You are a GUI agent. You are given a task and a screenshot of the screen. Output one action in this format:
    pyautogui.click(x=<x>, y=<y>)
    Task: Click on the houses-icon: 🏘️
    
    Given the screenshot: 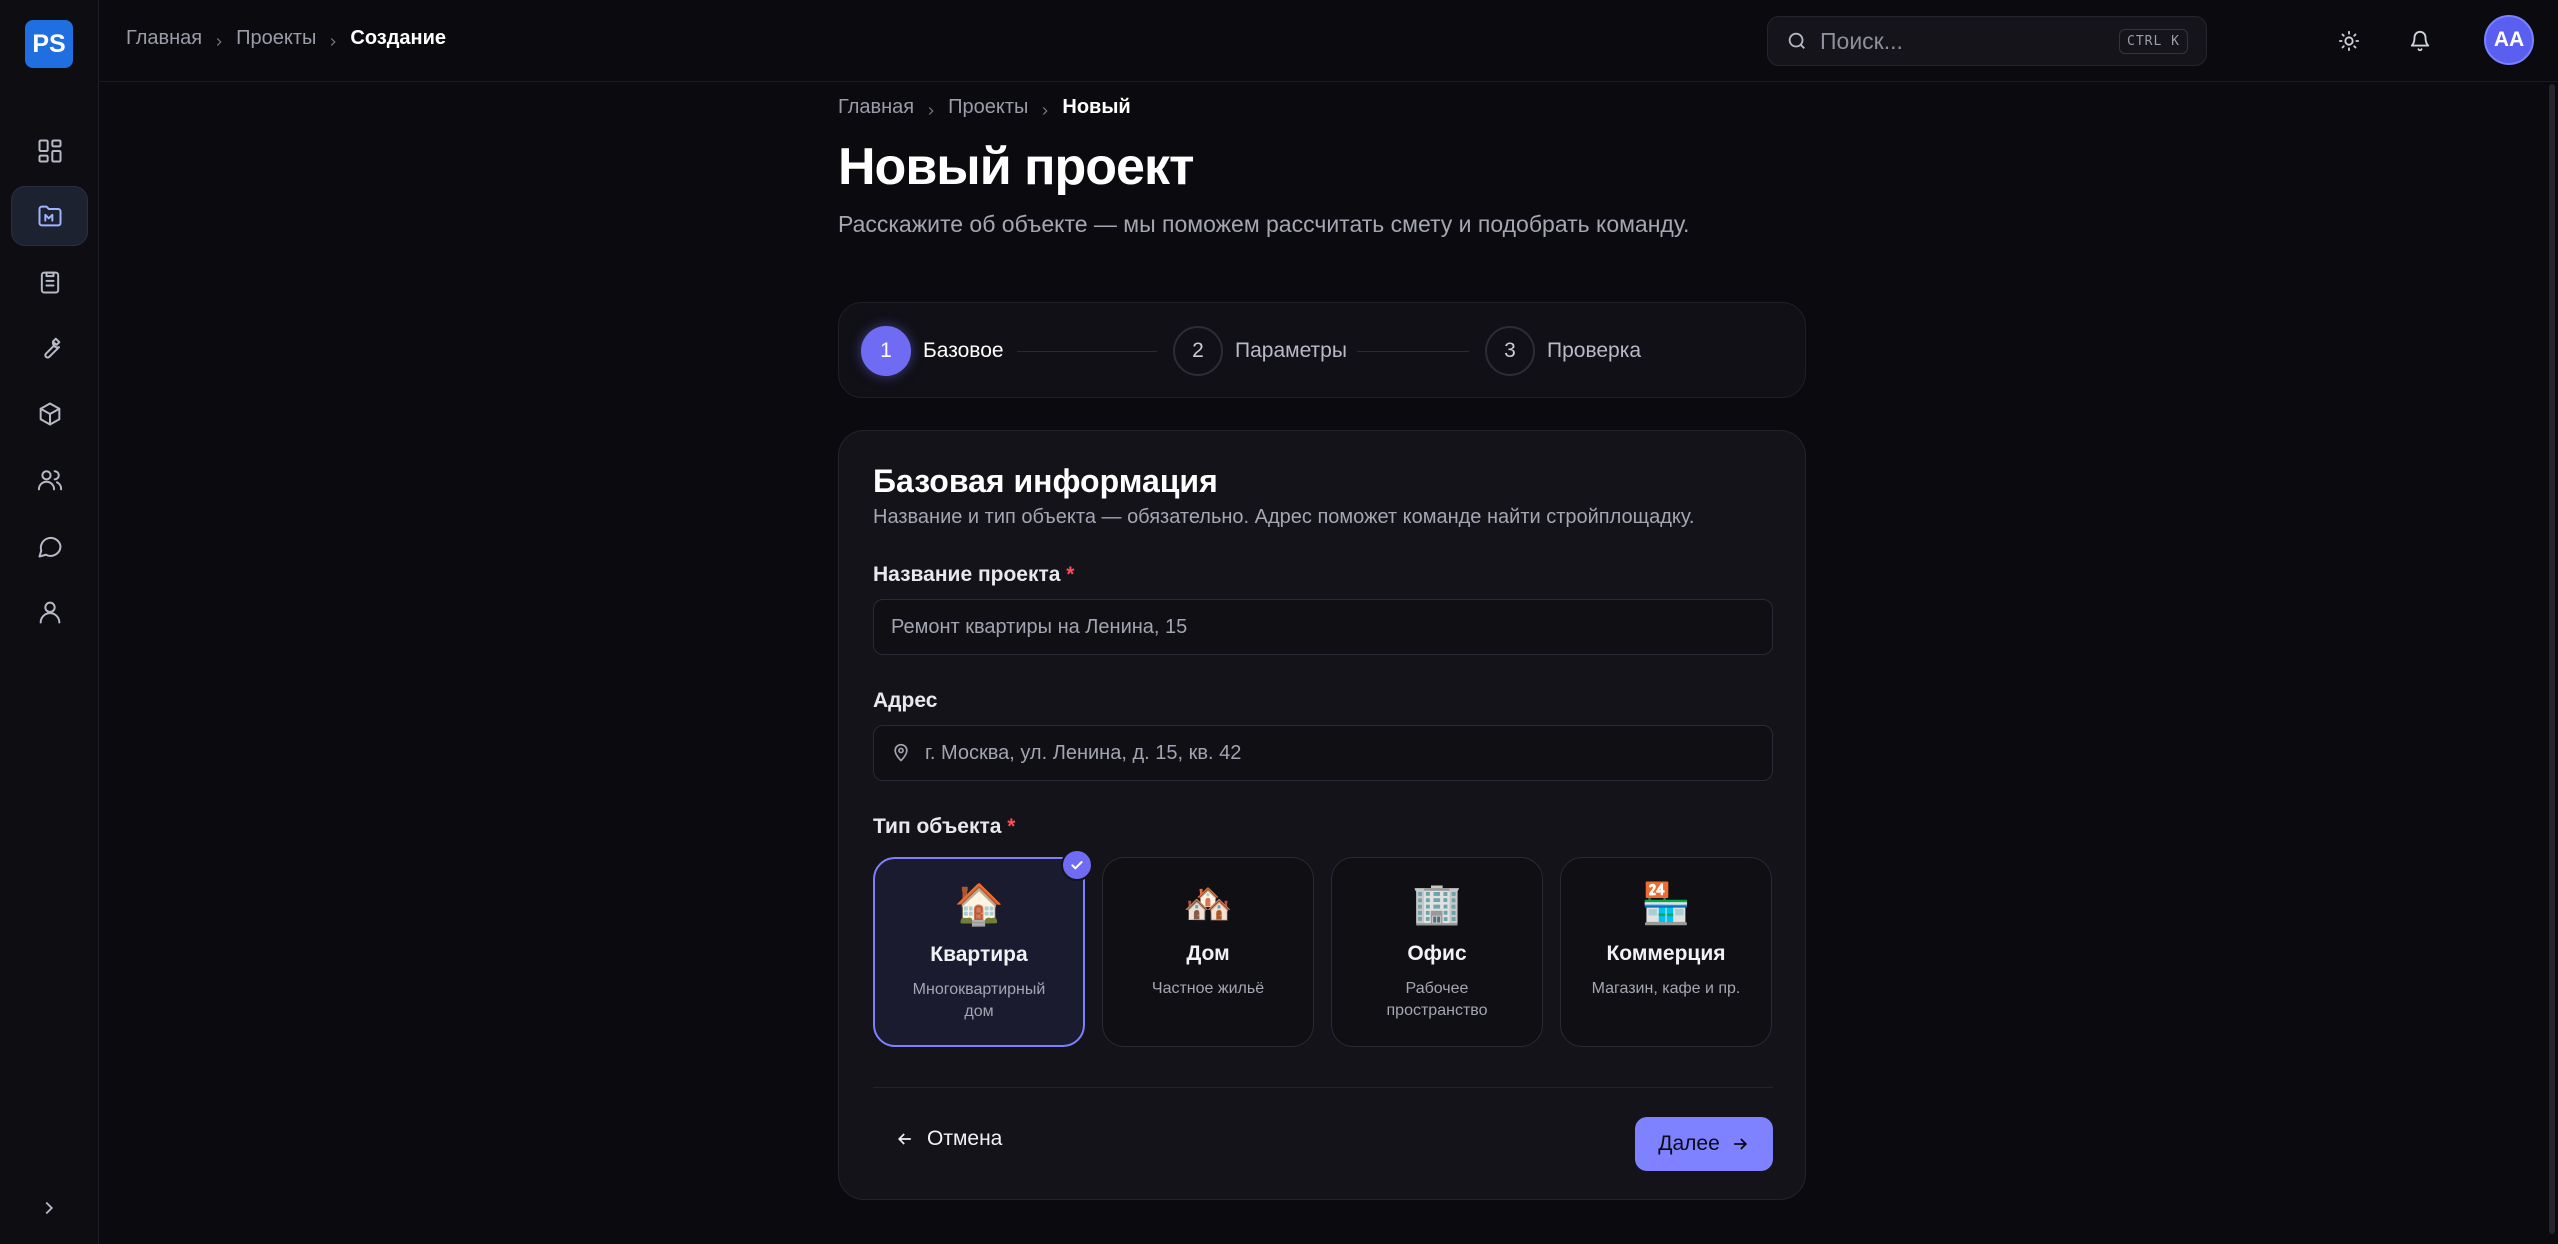 What is the action you would take?
    pyautogui.click(x=1208, y=904)
    